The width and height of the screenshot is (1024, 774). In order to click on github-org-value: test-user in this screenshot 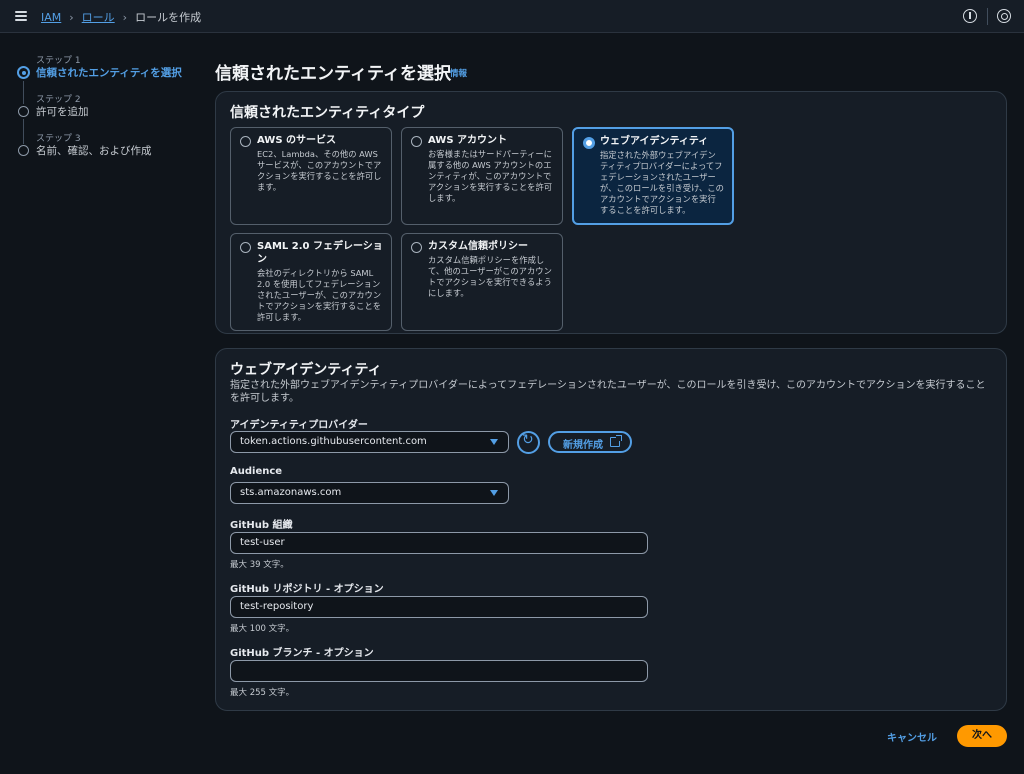, I will do `click(262, 542)`.